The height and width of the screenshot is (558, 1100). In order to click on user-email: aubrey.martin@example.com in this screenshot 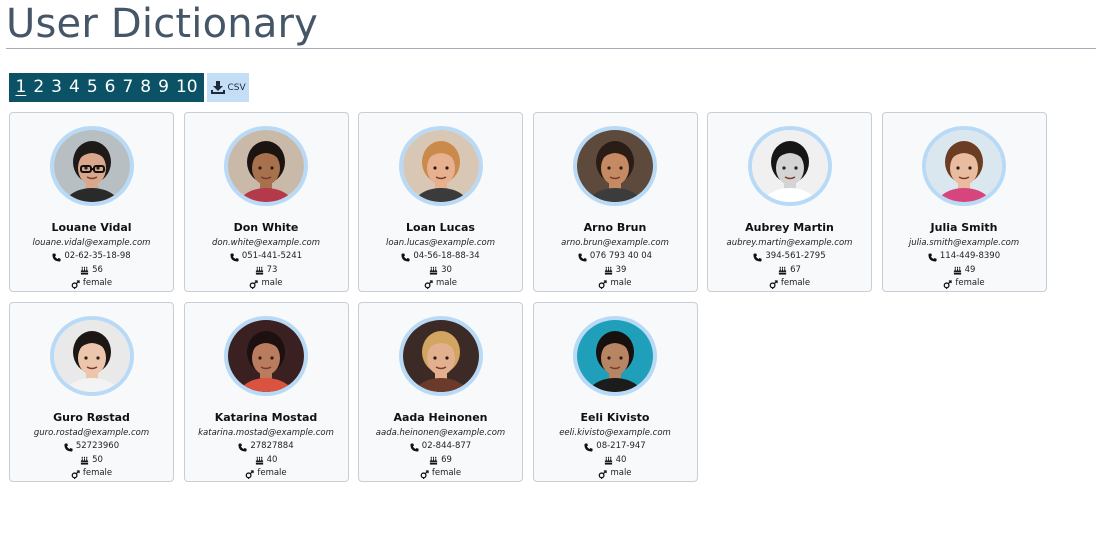, I will do `click(789, 243)`.